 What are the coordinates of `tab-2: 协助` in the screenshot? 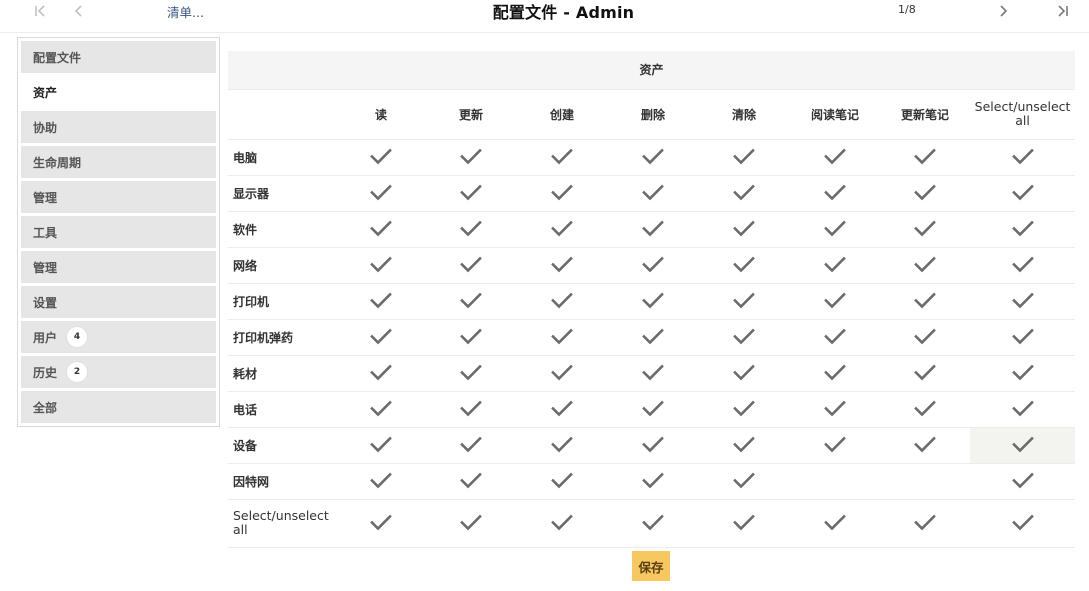 It's located at (118, 127).